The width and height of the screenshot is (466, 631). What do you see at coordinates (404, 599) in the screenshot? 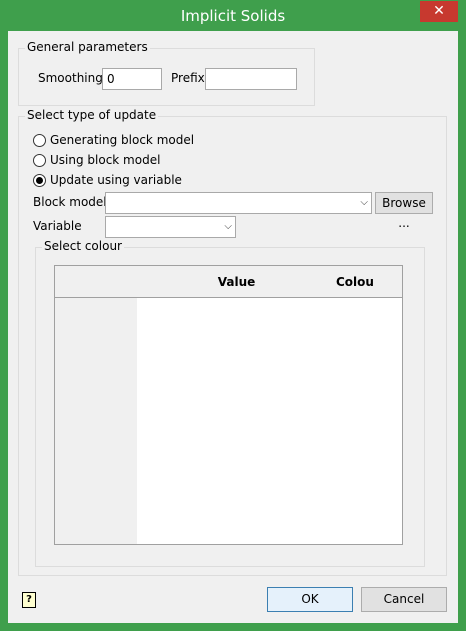
I see `cancel-button: Cancel` at bounding box center [404, 599].